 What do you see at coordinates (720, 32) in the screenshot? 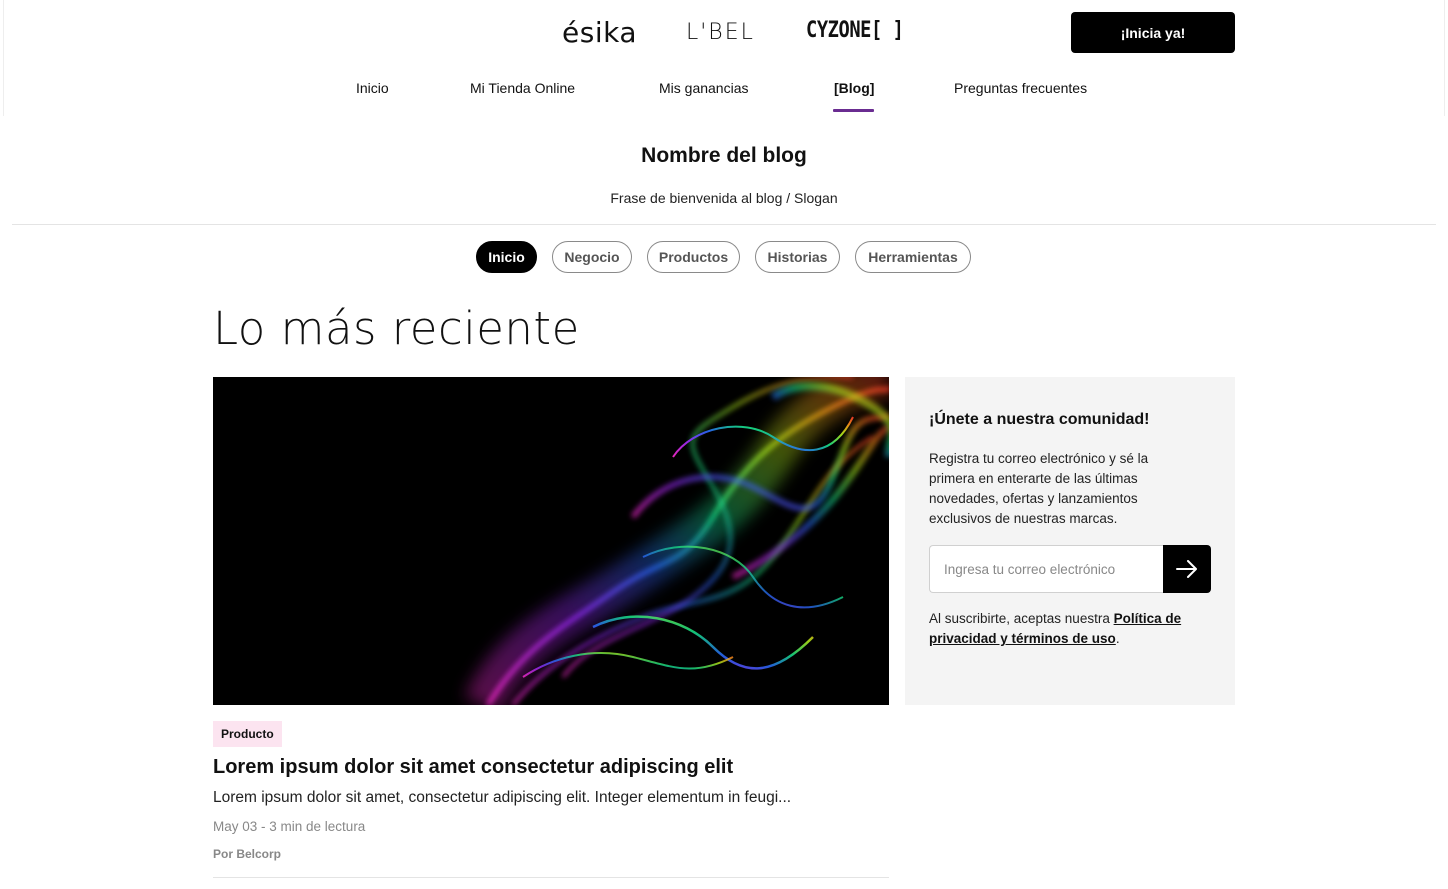
I see `brand-logo-lbel: L'BEL` at bounding box center [720, 32].